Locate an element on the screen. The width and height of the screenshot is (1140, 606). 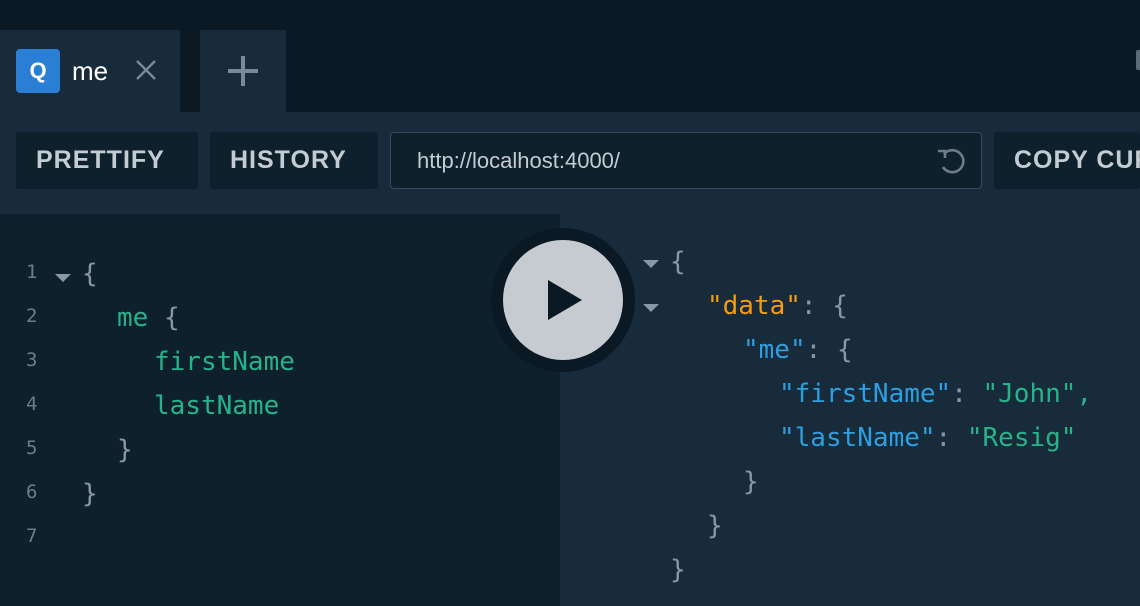
tab-me: Q me is located at coordinates (90, 71).